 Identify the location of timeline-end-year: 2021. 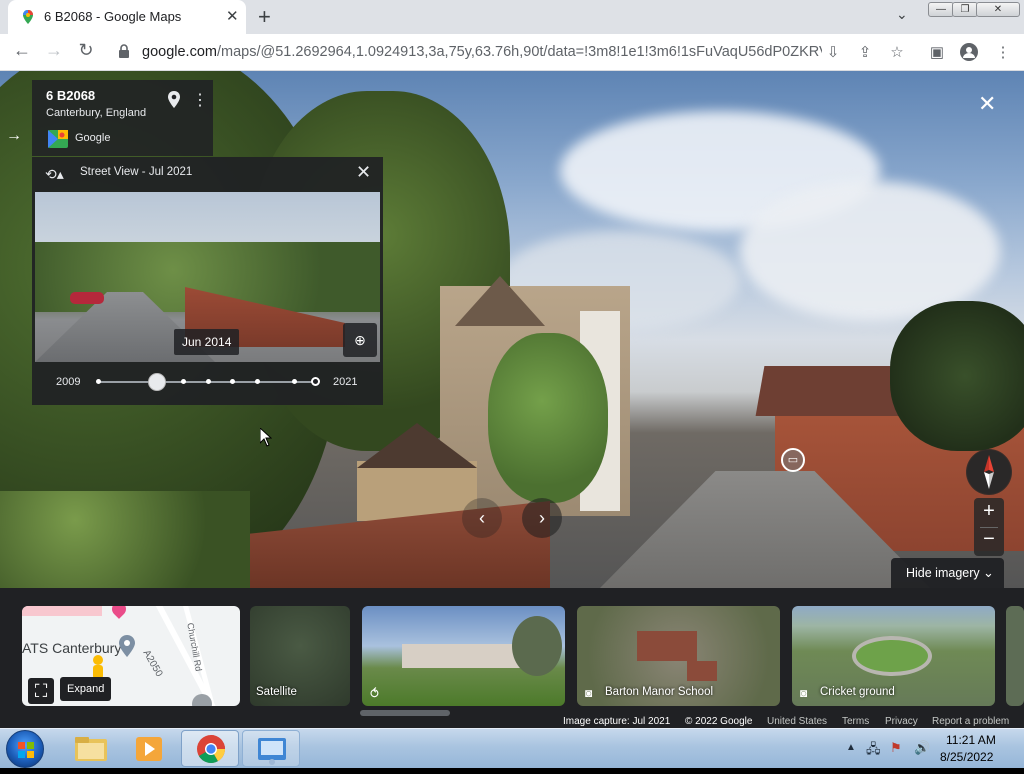
(345, 382).